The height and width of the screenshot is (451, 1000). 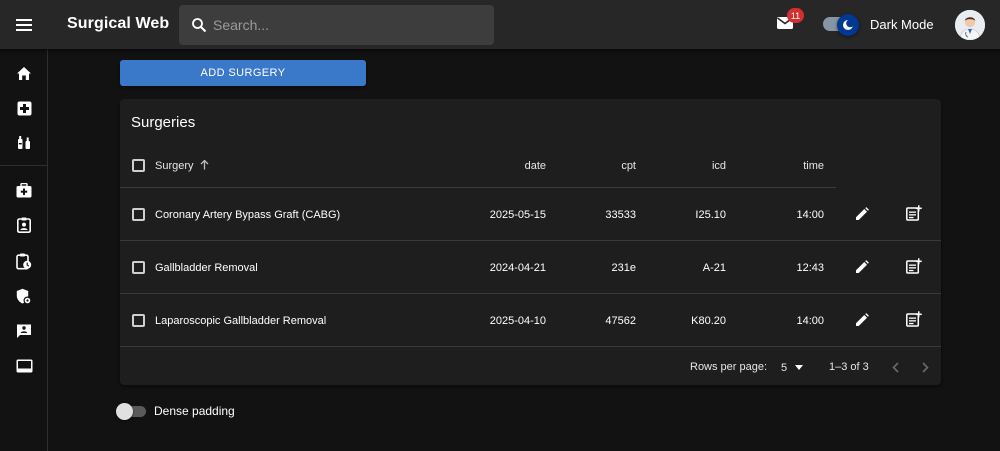 I want to click on table-cell-icd: K80.20, so click(x=708, y=321).